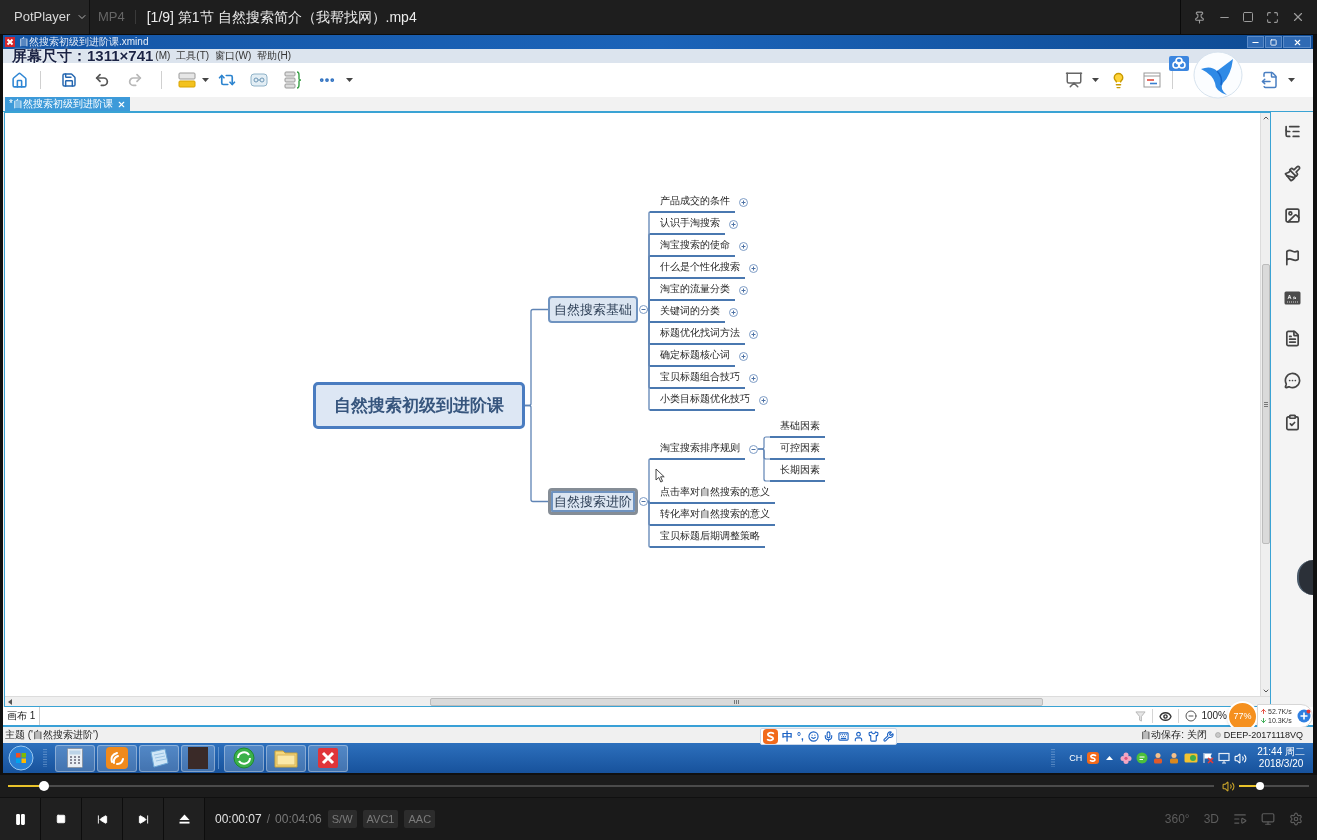  I want to click on subtopic-node: 关键词的分类, so click(687, 312).